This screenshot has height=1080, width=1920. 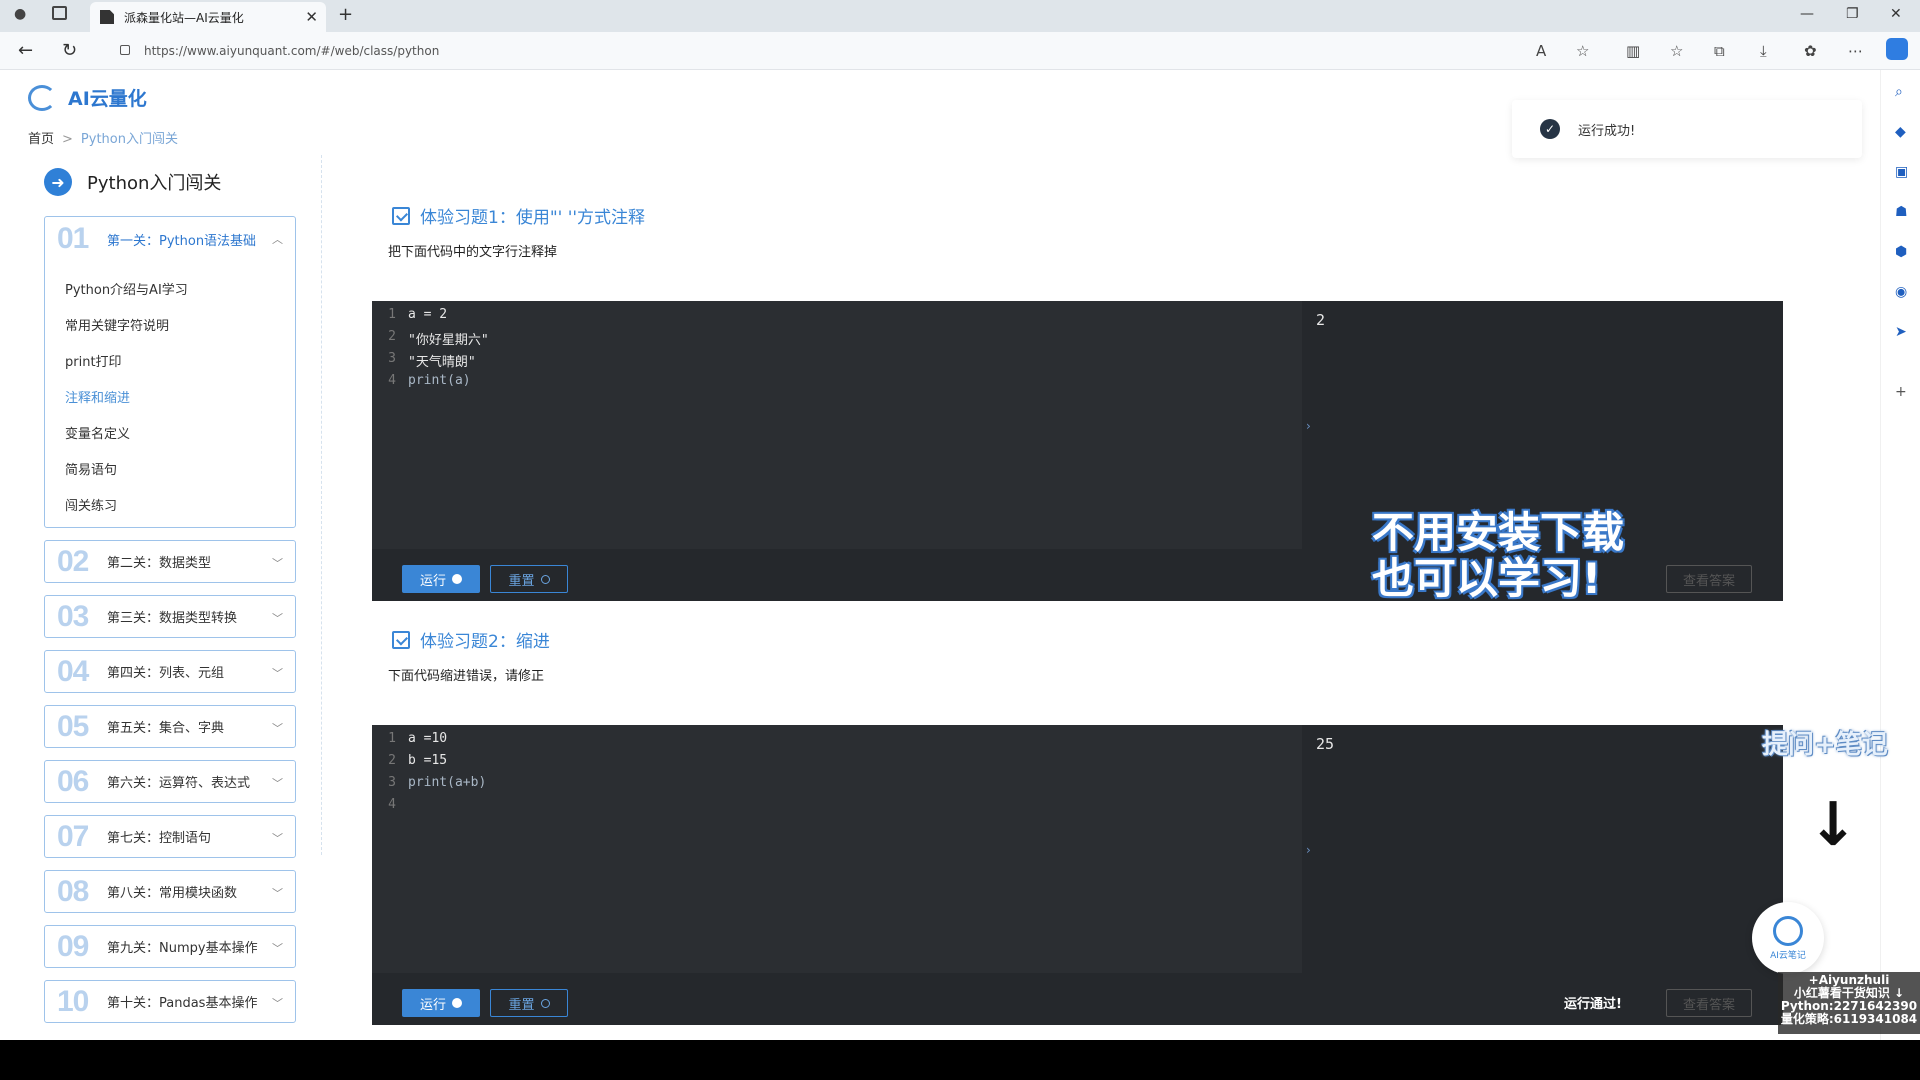 I want to click on code-line: 4, so click(x=392, y=804).